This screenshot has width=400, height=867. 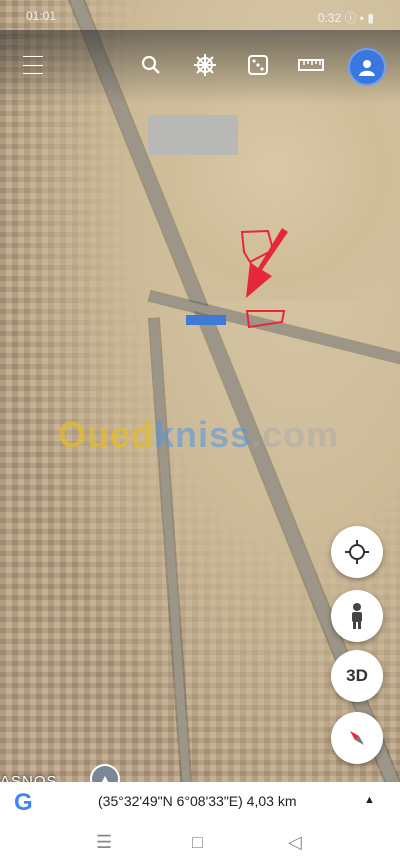 I want to click on google-logo-letter: G, so click(x=23, y=802).